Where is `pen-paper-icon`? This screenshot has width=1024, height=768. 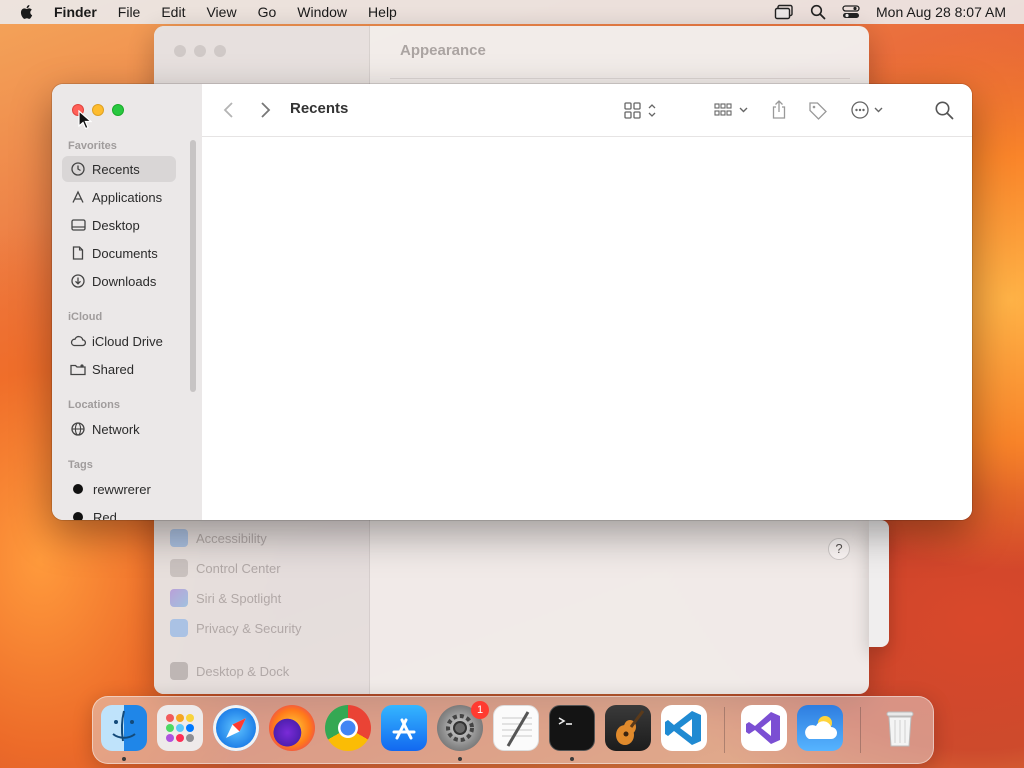 pen-paper-icon is located at coordinates (517, 729).